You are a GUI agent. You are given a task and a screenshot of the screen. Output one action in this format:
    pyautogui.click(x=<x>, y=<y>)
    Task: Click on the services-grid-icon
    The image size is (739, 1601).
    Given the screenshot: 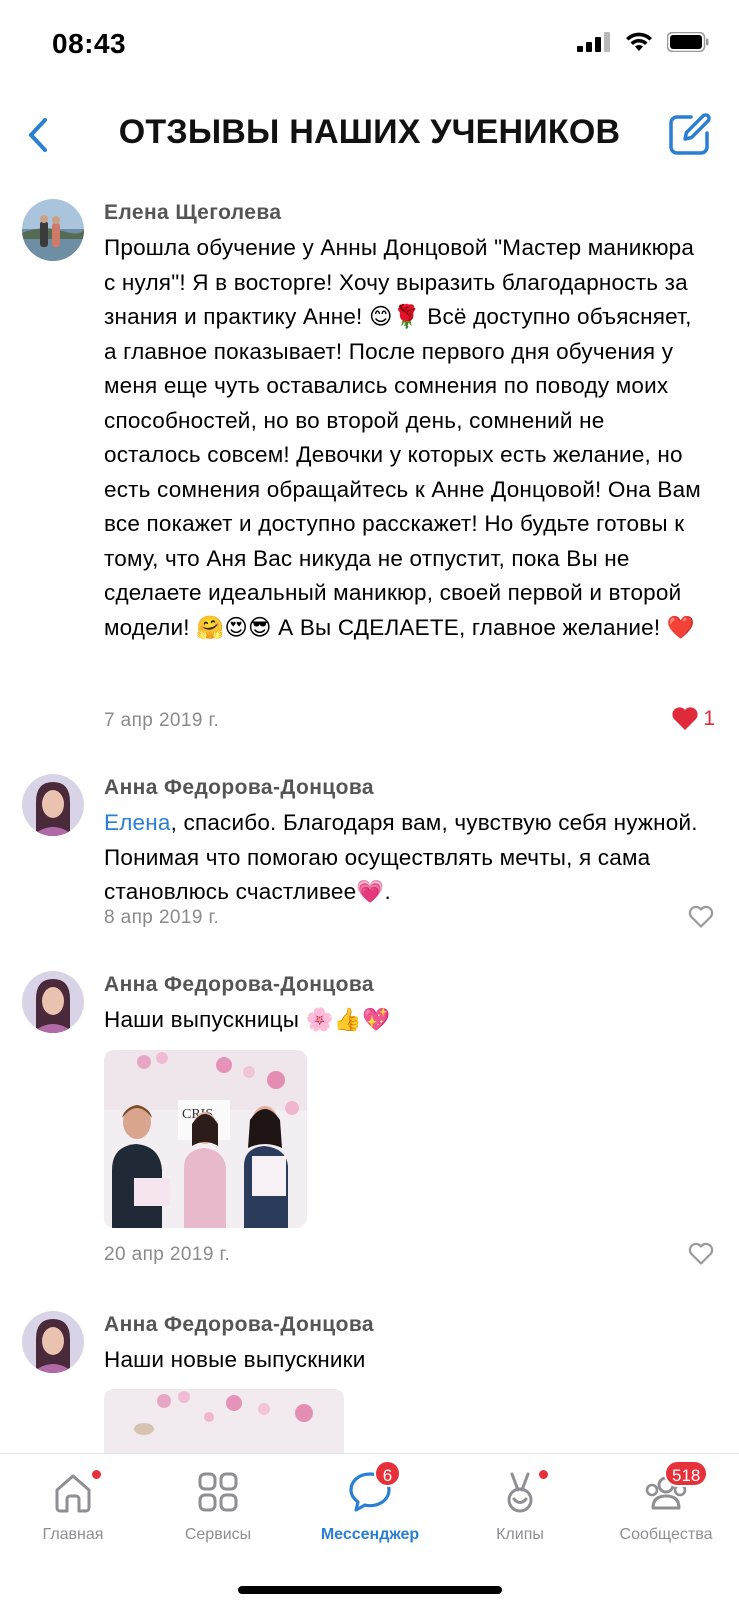 What is the action you would take?
    pyautogui.click(x=218, y=1492)
    